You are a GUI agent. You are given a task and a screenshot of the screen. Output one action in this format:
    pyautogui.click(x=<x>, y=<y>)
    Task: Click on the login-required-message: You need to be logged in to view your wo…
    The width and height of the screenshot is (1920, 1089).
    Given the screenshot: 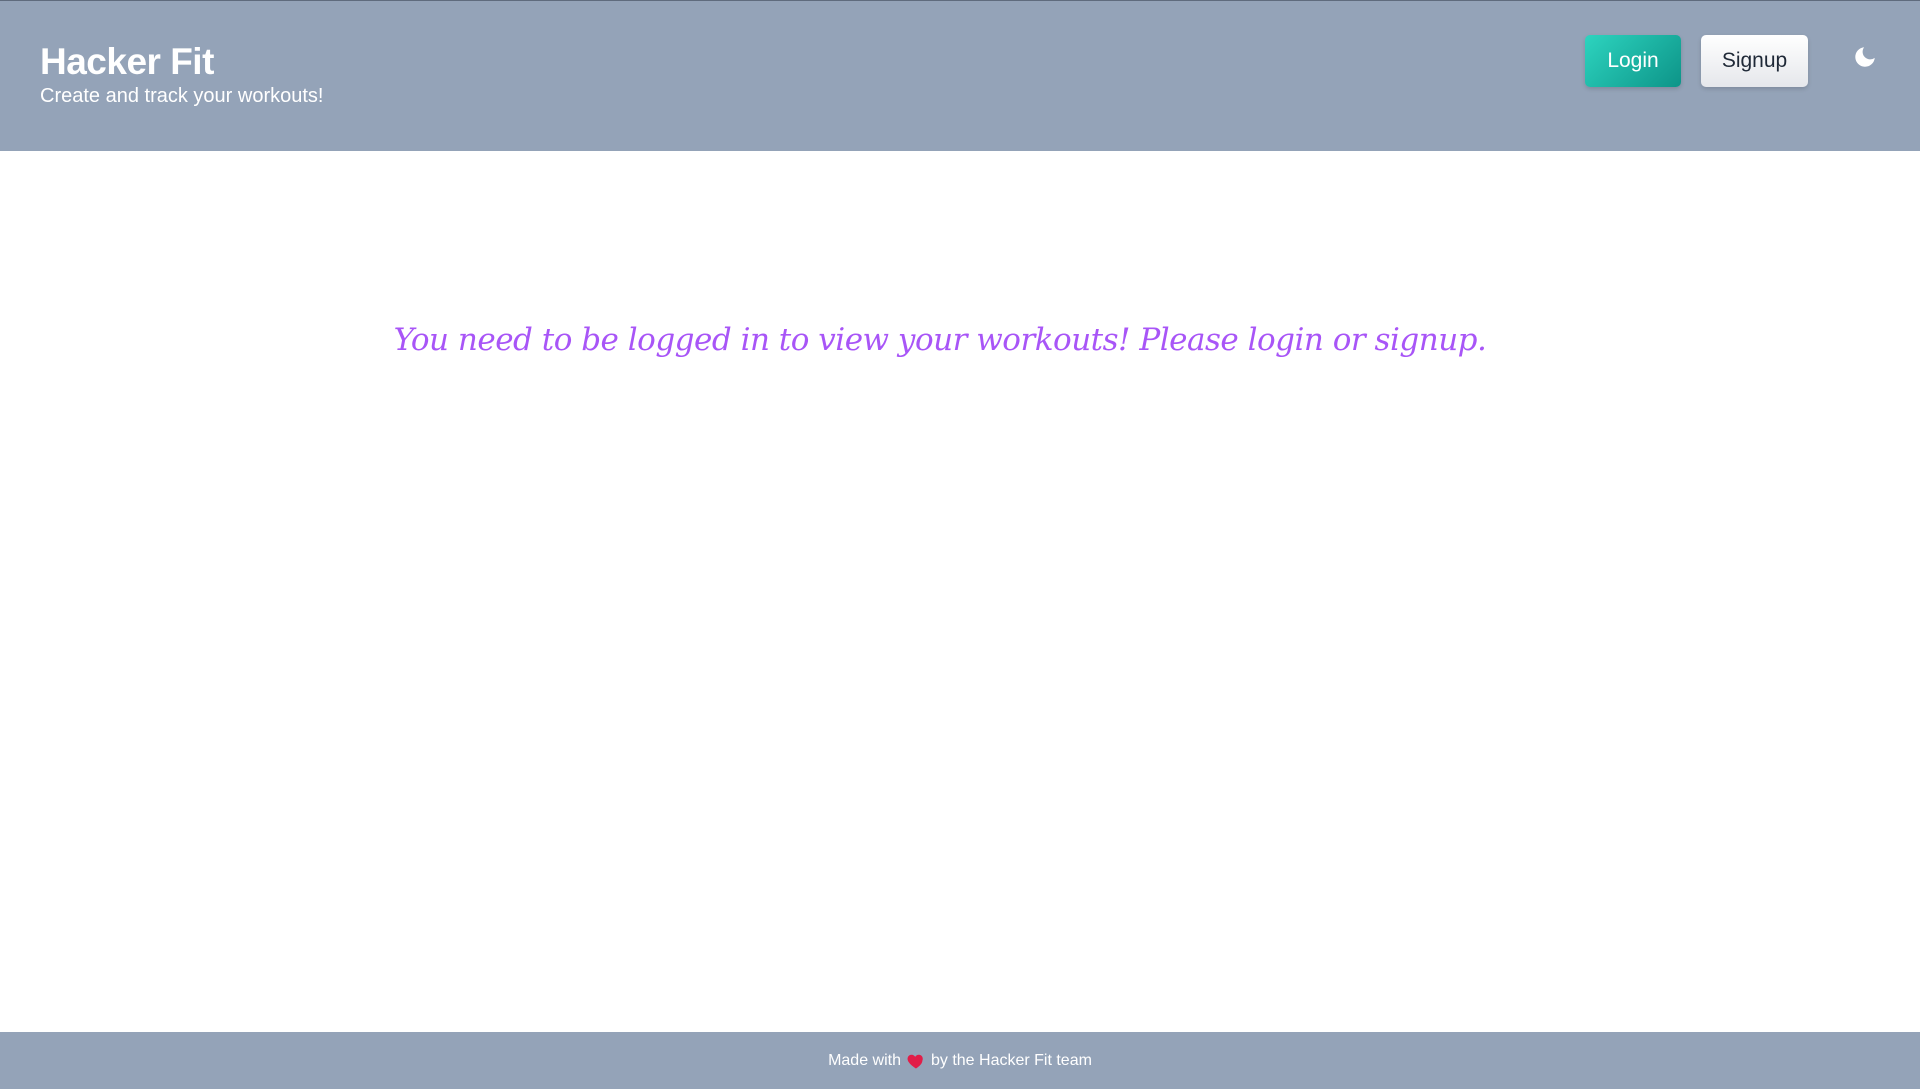 What is the action you would take?
    pyautogui.click(x=940, y=340)
    